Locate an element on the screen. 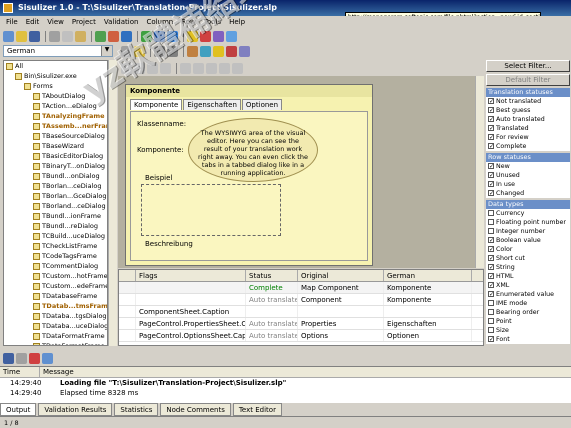 Image resolution: width=571 pixels, height=428 pixels. filter-checkbox: ✓ Translated is located at coordinates (528, 128).